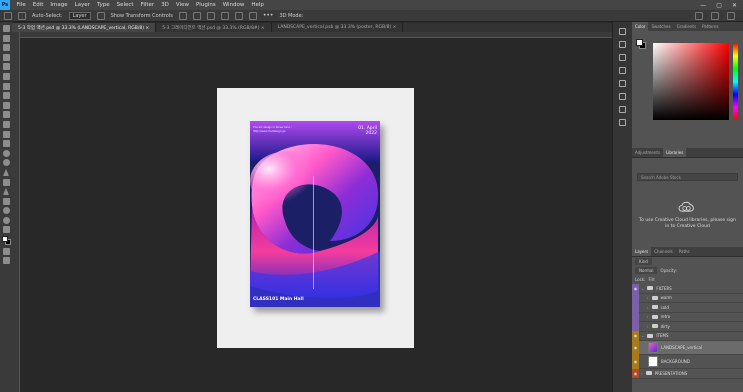  Describe the element at coordinates (622, 96) in the screenshot. I see `paragraph-icon` at that location.